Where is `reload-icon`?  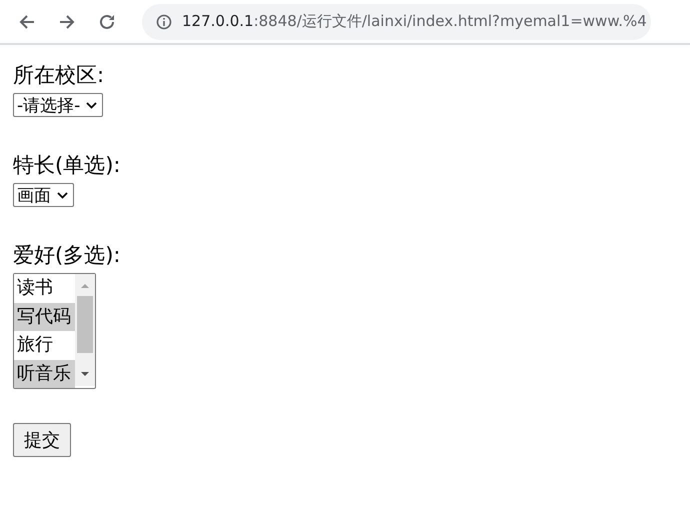 reload-icon is located at coordinates (107, 21).